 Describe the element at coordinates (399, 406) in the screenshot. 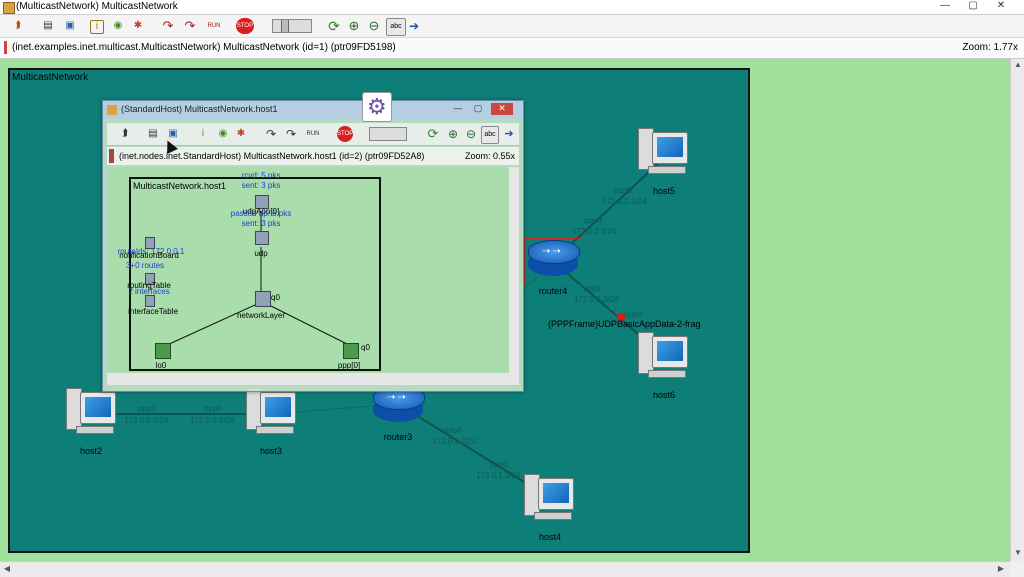

I see `router3-icon: ➝➝` at that location.